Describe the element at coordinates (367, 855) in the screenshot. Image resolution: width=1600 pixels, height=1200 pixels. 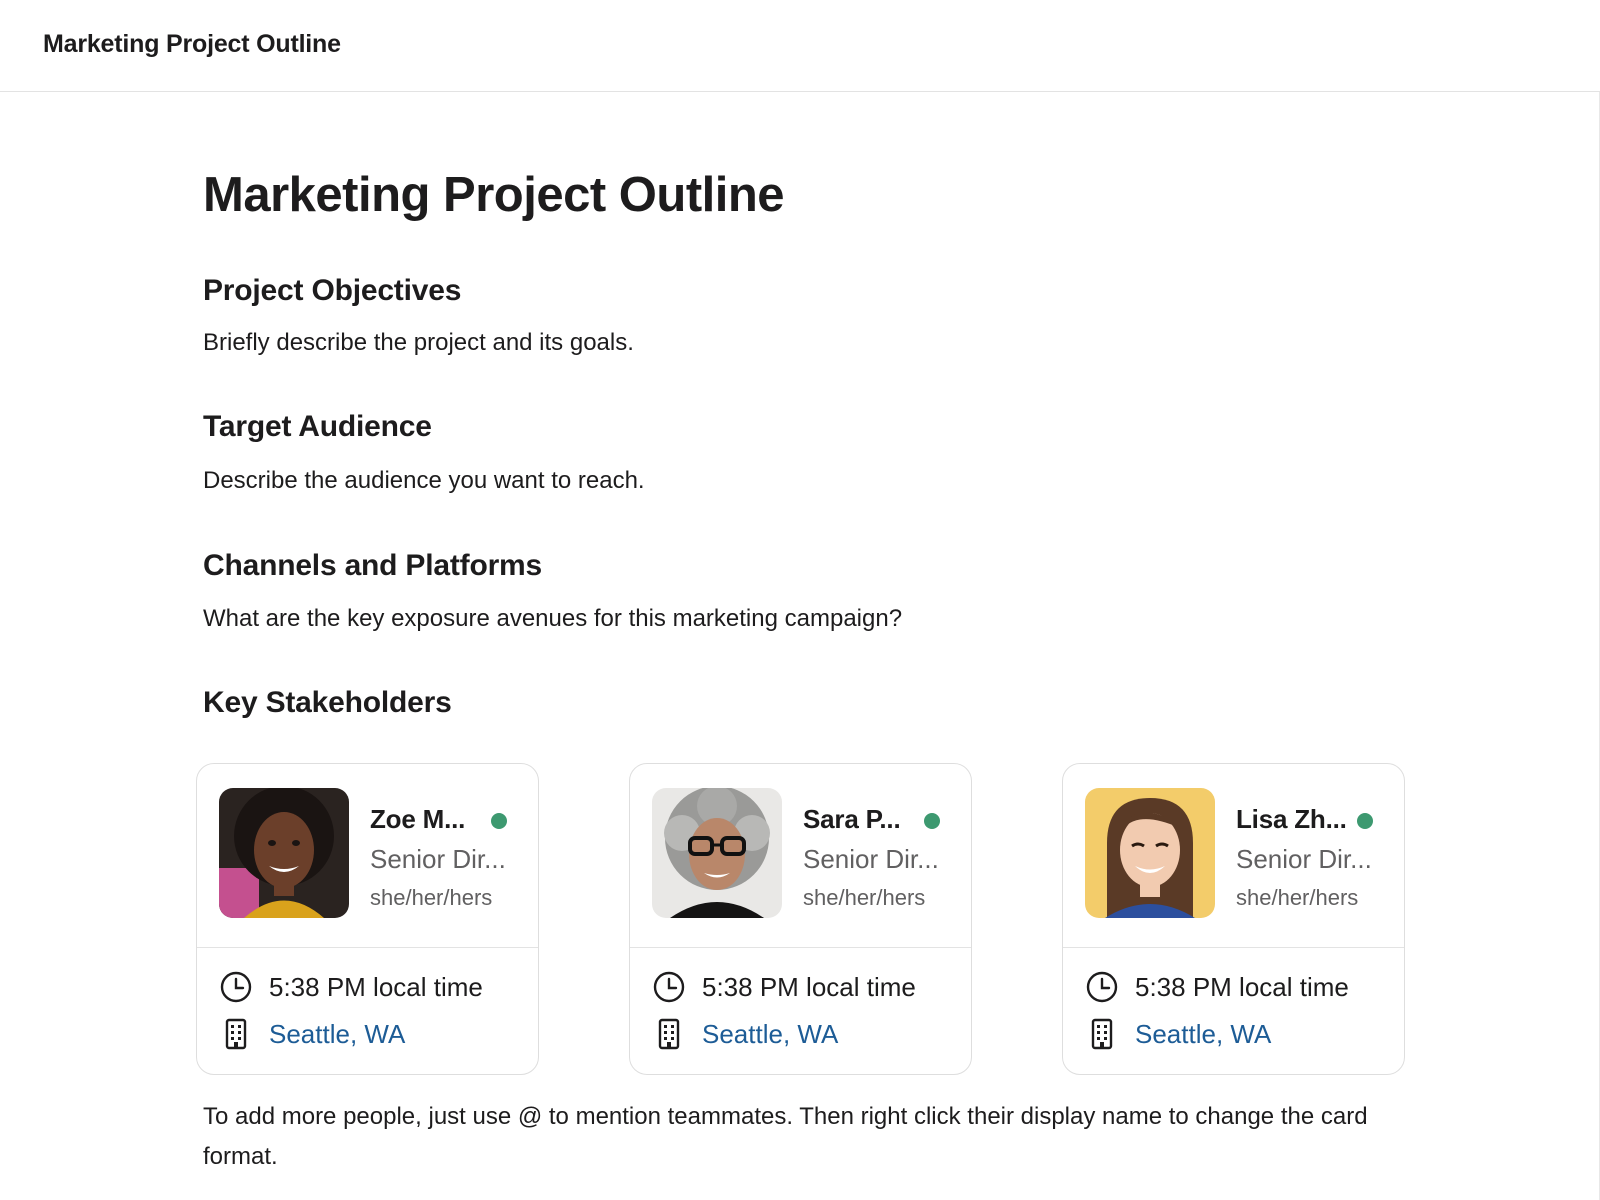
I see `card-profile: Zoe M... Senior Dir... she/her/hers` at that location.